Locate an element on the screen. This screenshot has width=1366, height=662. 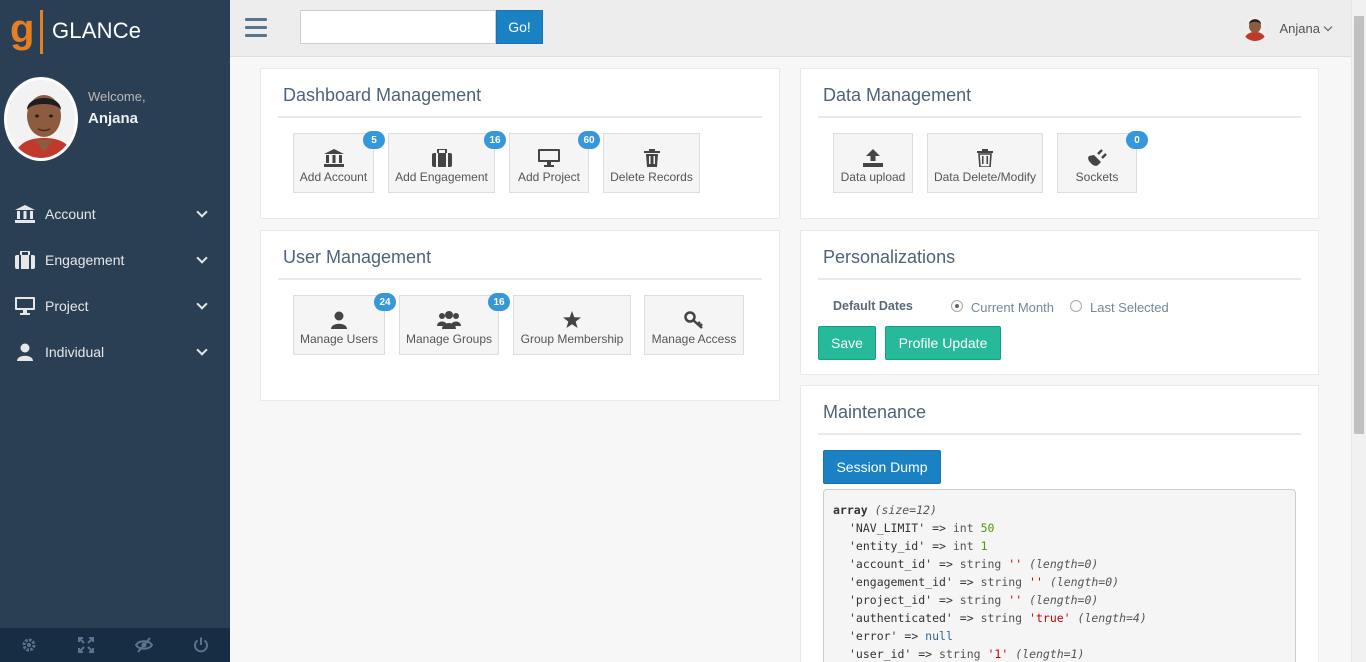
data-delete-modify-button: Data Delete/Modify is located at coordinates (985, 163).